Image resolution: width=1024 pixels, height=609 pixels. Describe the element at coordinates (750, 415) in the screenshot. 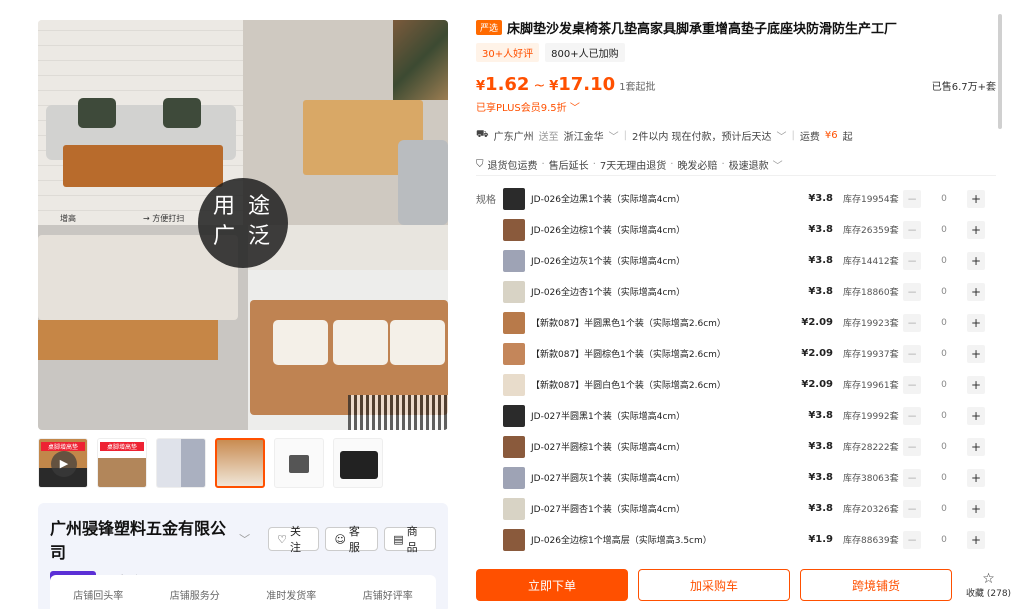

I see `spec-row: JD-027半圆黑1个装（实际增高4cm） ¥3.8 库存19992套 −0 +` at that location.